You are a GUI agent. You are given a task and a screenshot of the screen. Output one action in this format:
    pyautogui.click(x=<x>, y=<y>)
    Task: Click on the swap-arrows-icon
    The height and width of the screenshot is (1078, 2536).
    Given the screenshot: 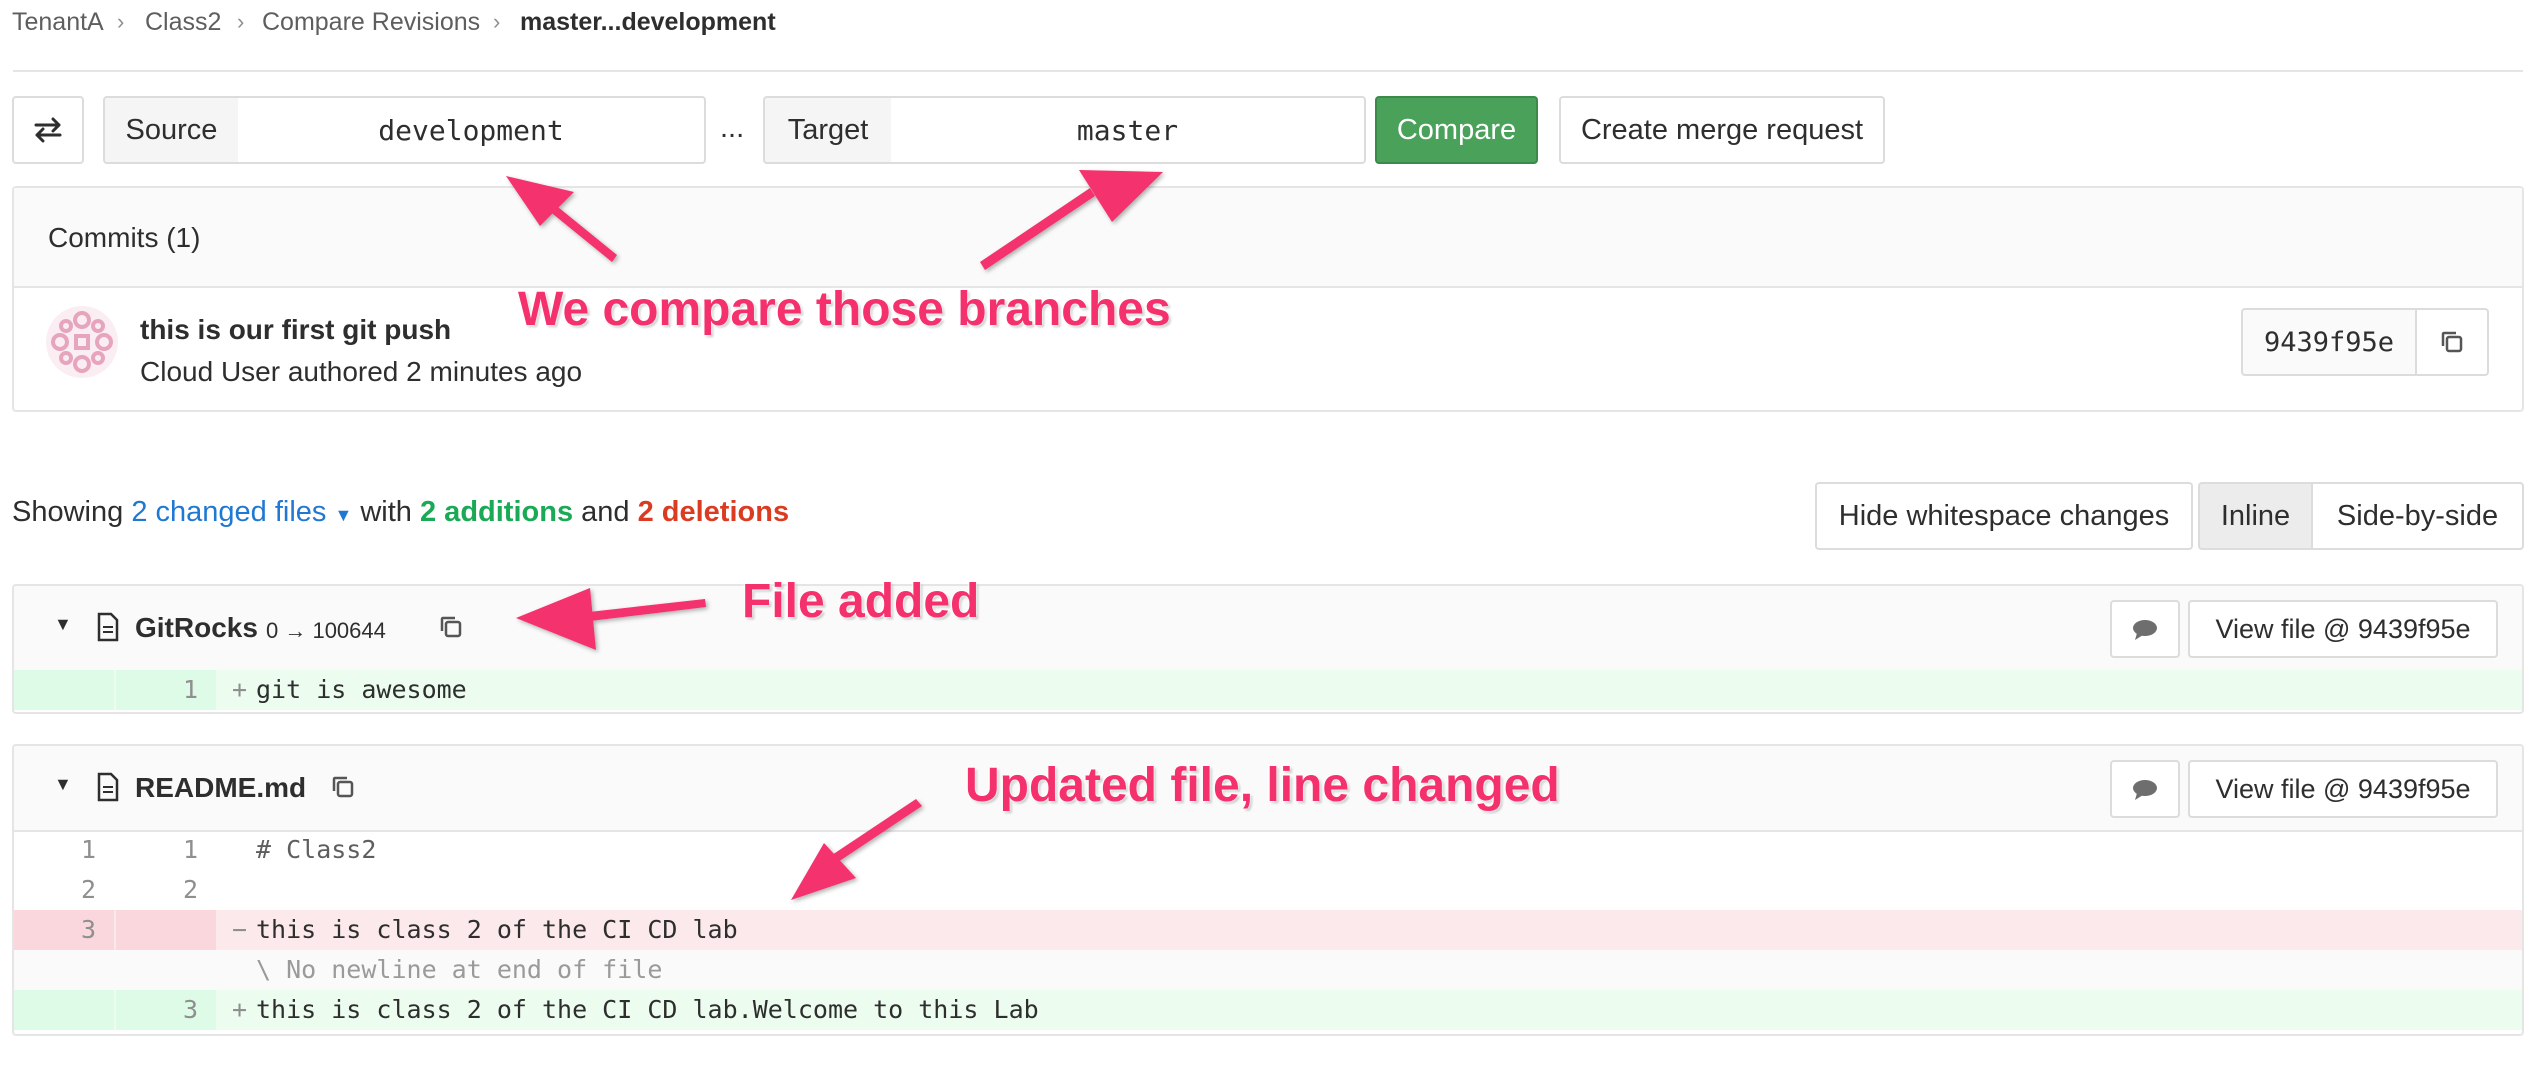 What is the action you would take?
    pyautogui.click(x=48, y=130)
    